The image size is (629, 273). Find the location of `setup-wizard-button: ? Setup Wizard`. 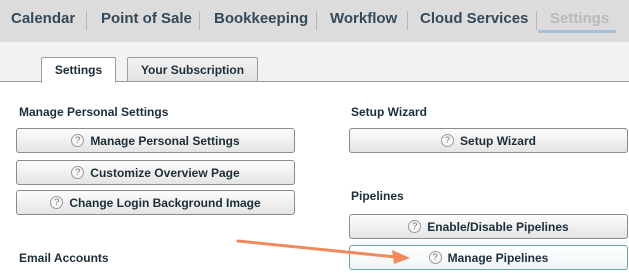

setup-wizard-button: ? Setup Wizard is located at coordinates (488, 140).